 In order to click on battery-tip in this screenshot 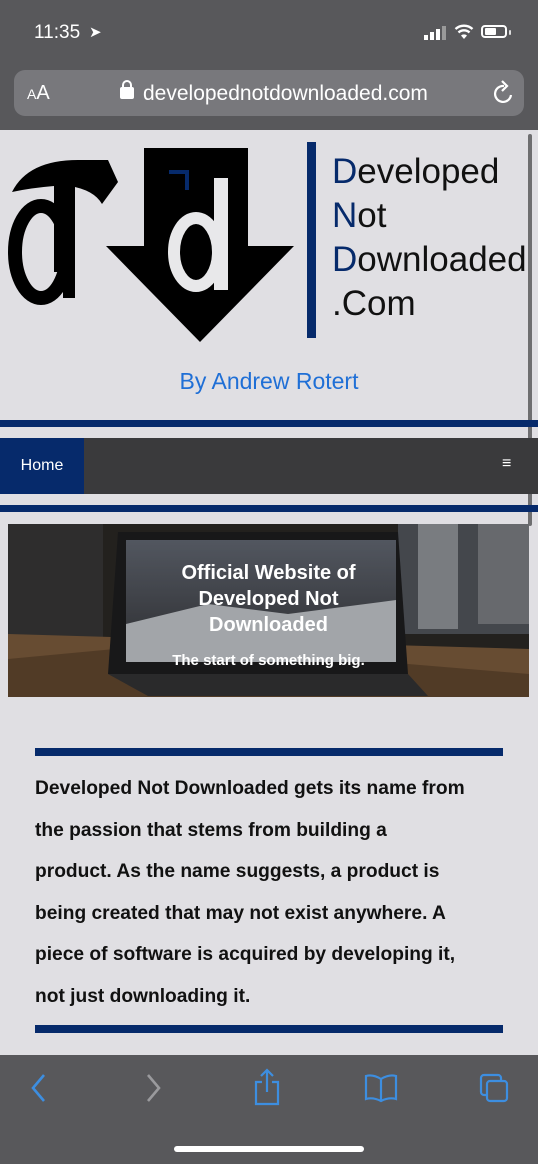, I will do `click(510, 32)`.